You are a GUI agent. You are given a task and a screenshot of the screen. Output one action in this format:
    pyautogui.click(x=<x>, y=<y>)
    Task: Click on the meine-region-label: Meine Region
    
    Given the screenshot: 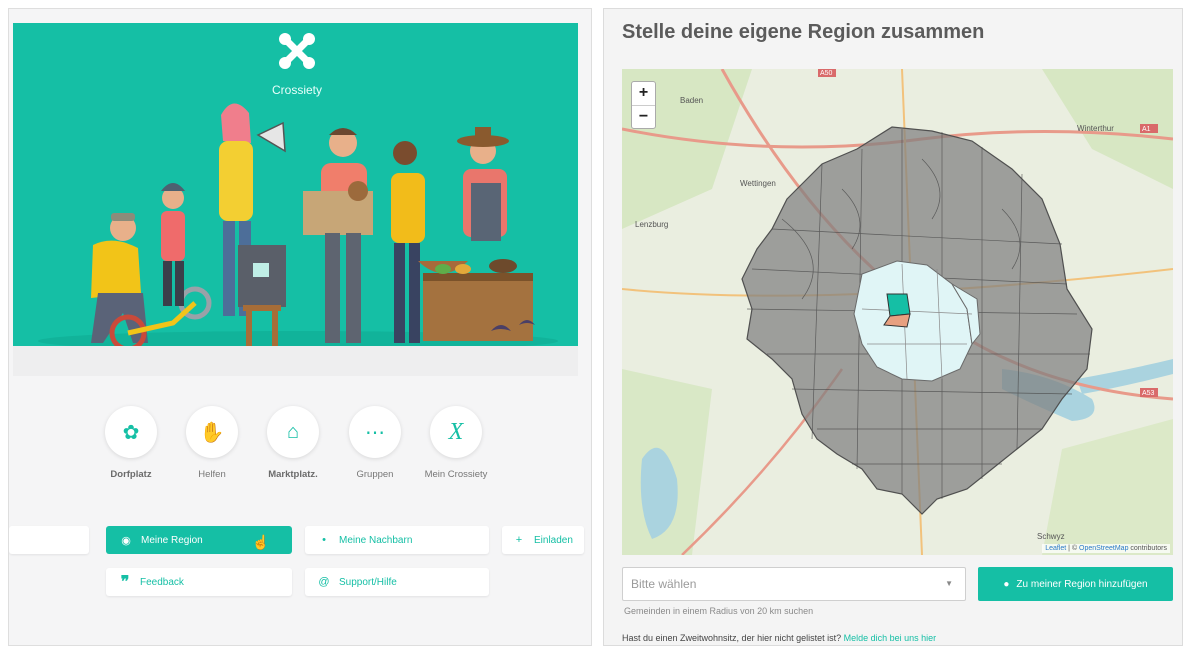 What is the action you would take?
    pyautogui.click(x=172, y=540)
    